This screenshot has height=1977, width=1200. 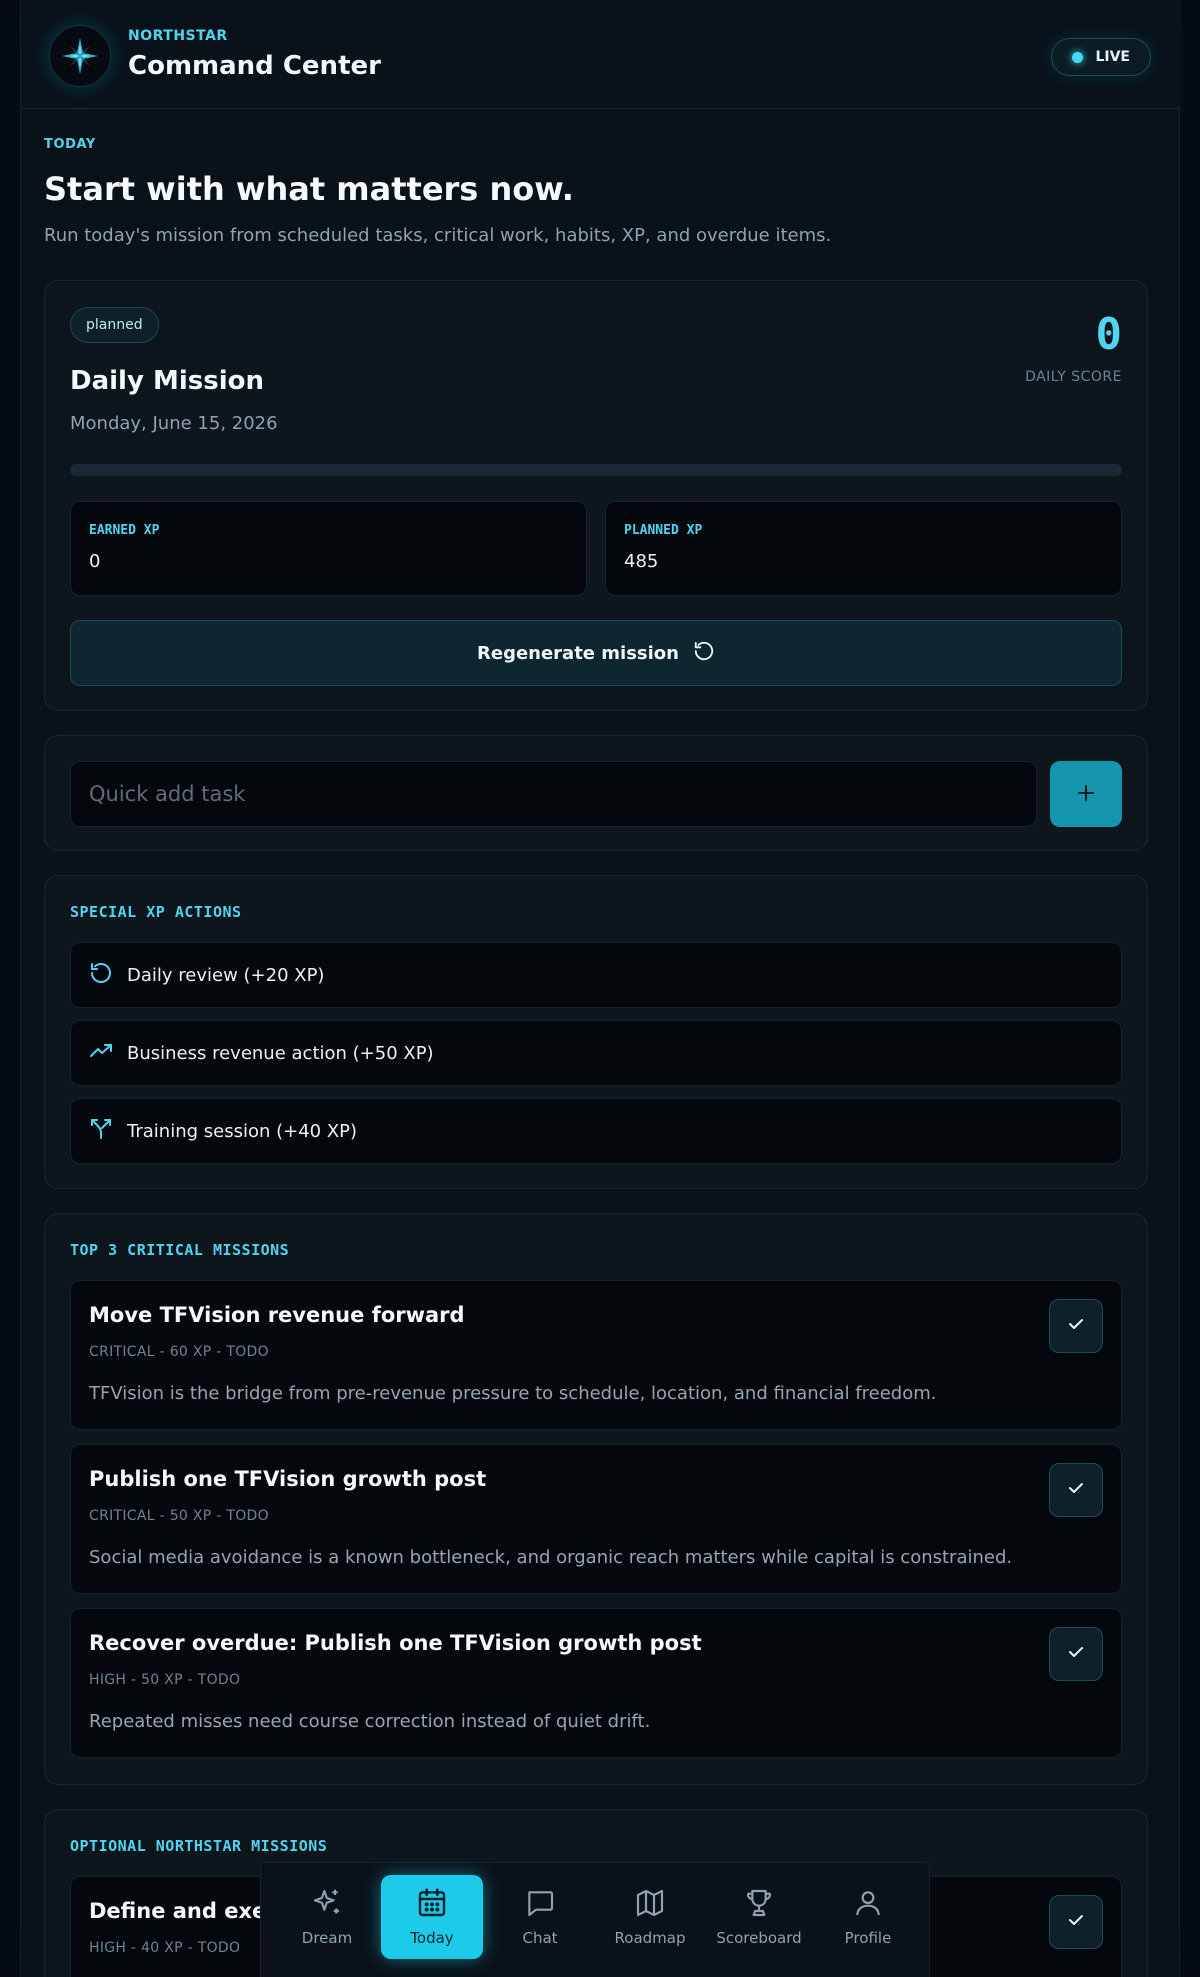 I want to click on task-title: Move TFVision revenue forward, so click(x=277, y=1315).